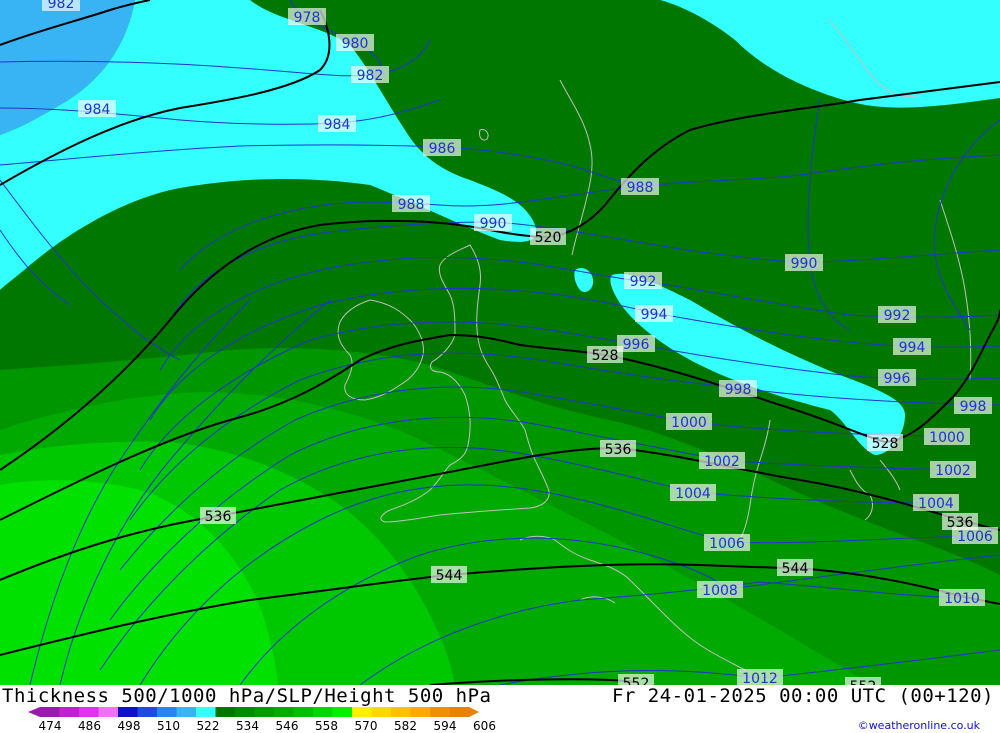 This screenshot has height=733, width=1000. What do you see at coordinates (445, 726) in the screenshot?
I see `legend-label: 594` at bounding box center [445, 726].